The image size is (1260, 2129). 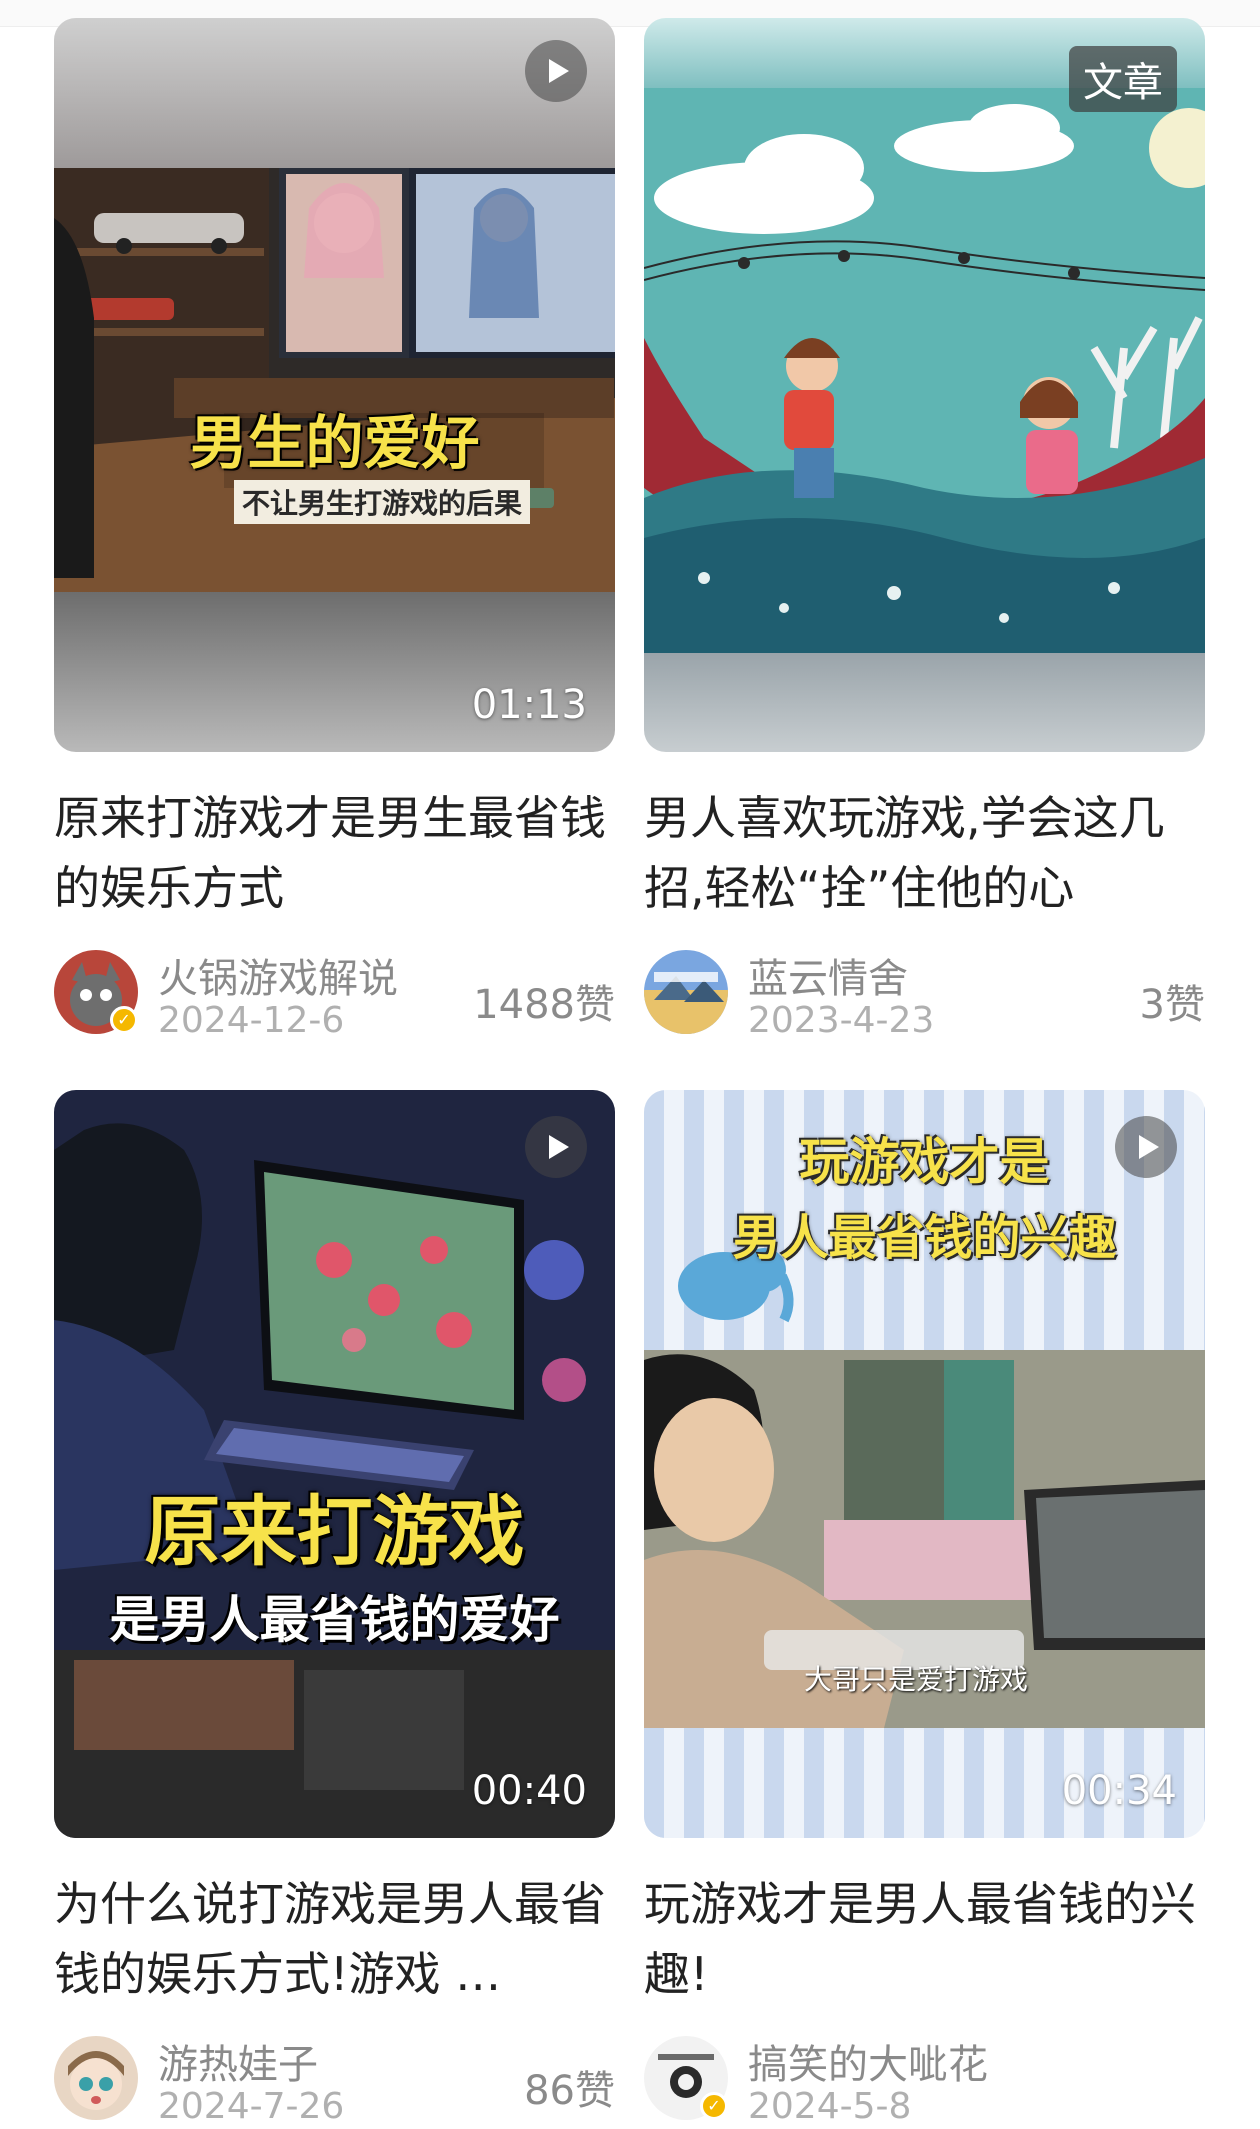 What do you see at coordinates (1172, 1001) in the screenshot?
I see `like-count: 3赞` at bounding box center [1172, 1001].